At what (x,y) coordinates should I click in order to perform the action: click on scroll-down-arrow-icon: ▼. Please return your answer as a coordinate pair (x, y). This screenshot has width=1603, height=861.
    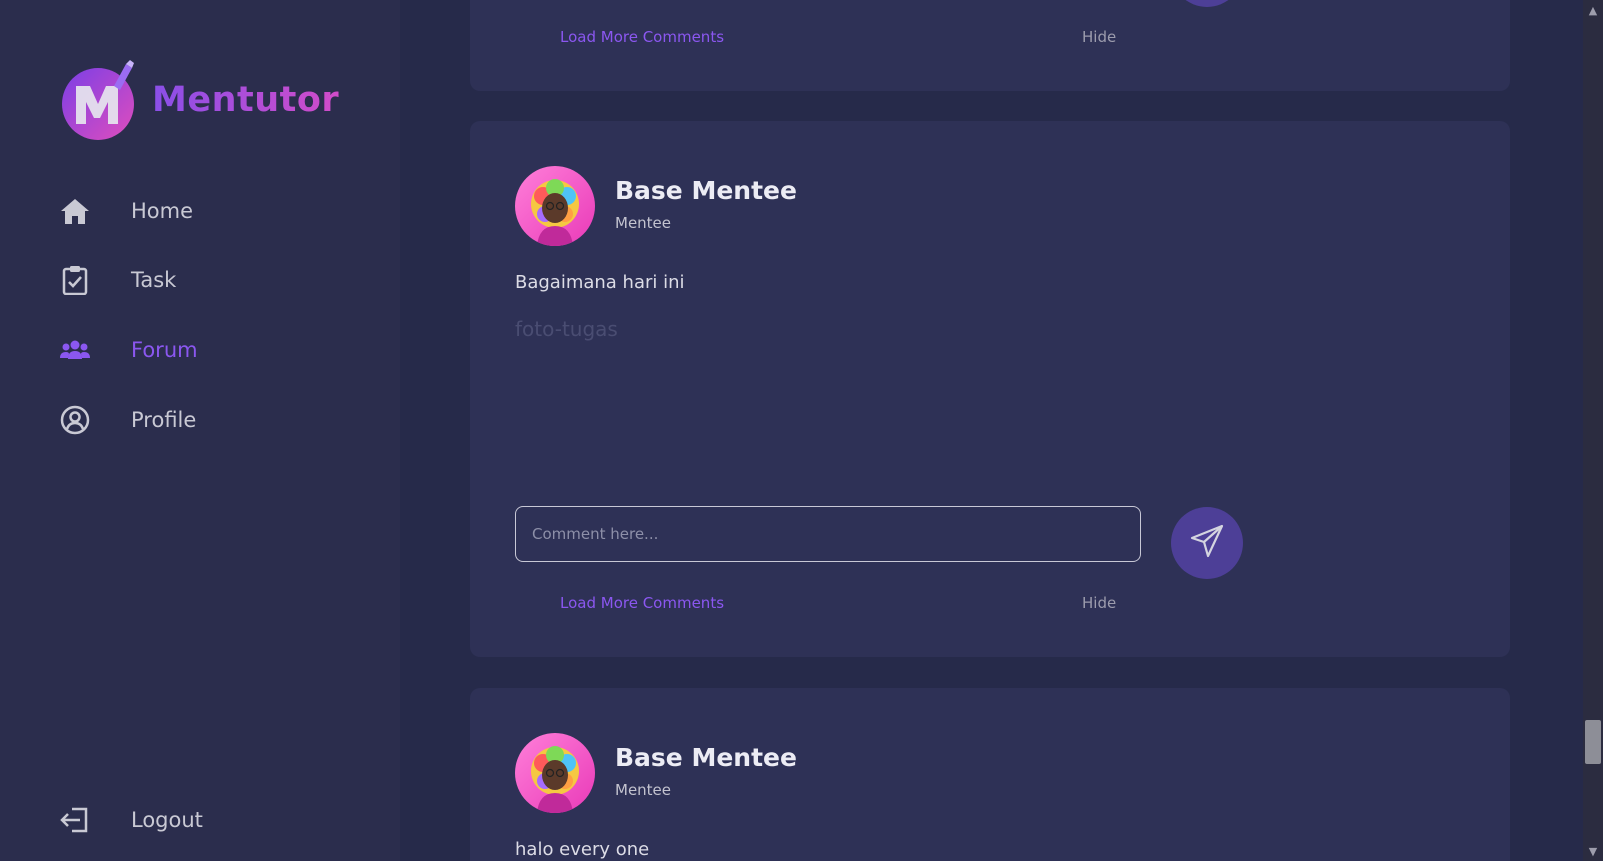
    Looking at the image, I should click on (1593, 851).